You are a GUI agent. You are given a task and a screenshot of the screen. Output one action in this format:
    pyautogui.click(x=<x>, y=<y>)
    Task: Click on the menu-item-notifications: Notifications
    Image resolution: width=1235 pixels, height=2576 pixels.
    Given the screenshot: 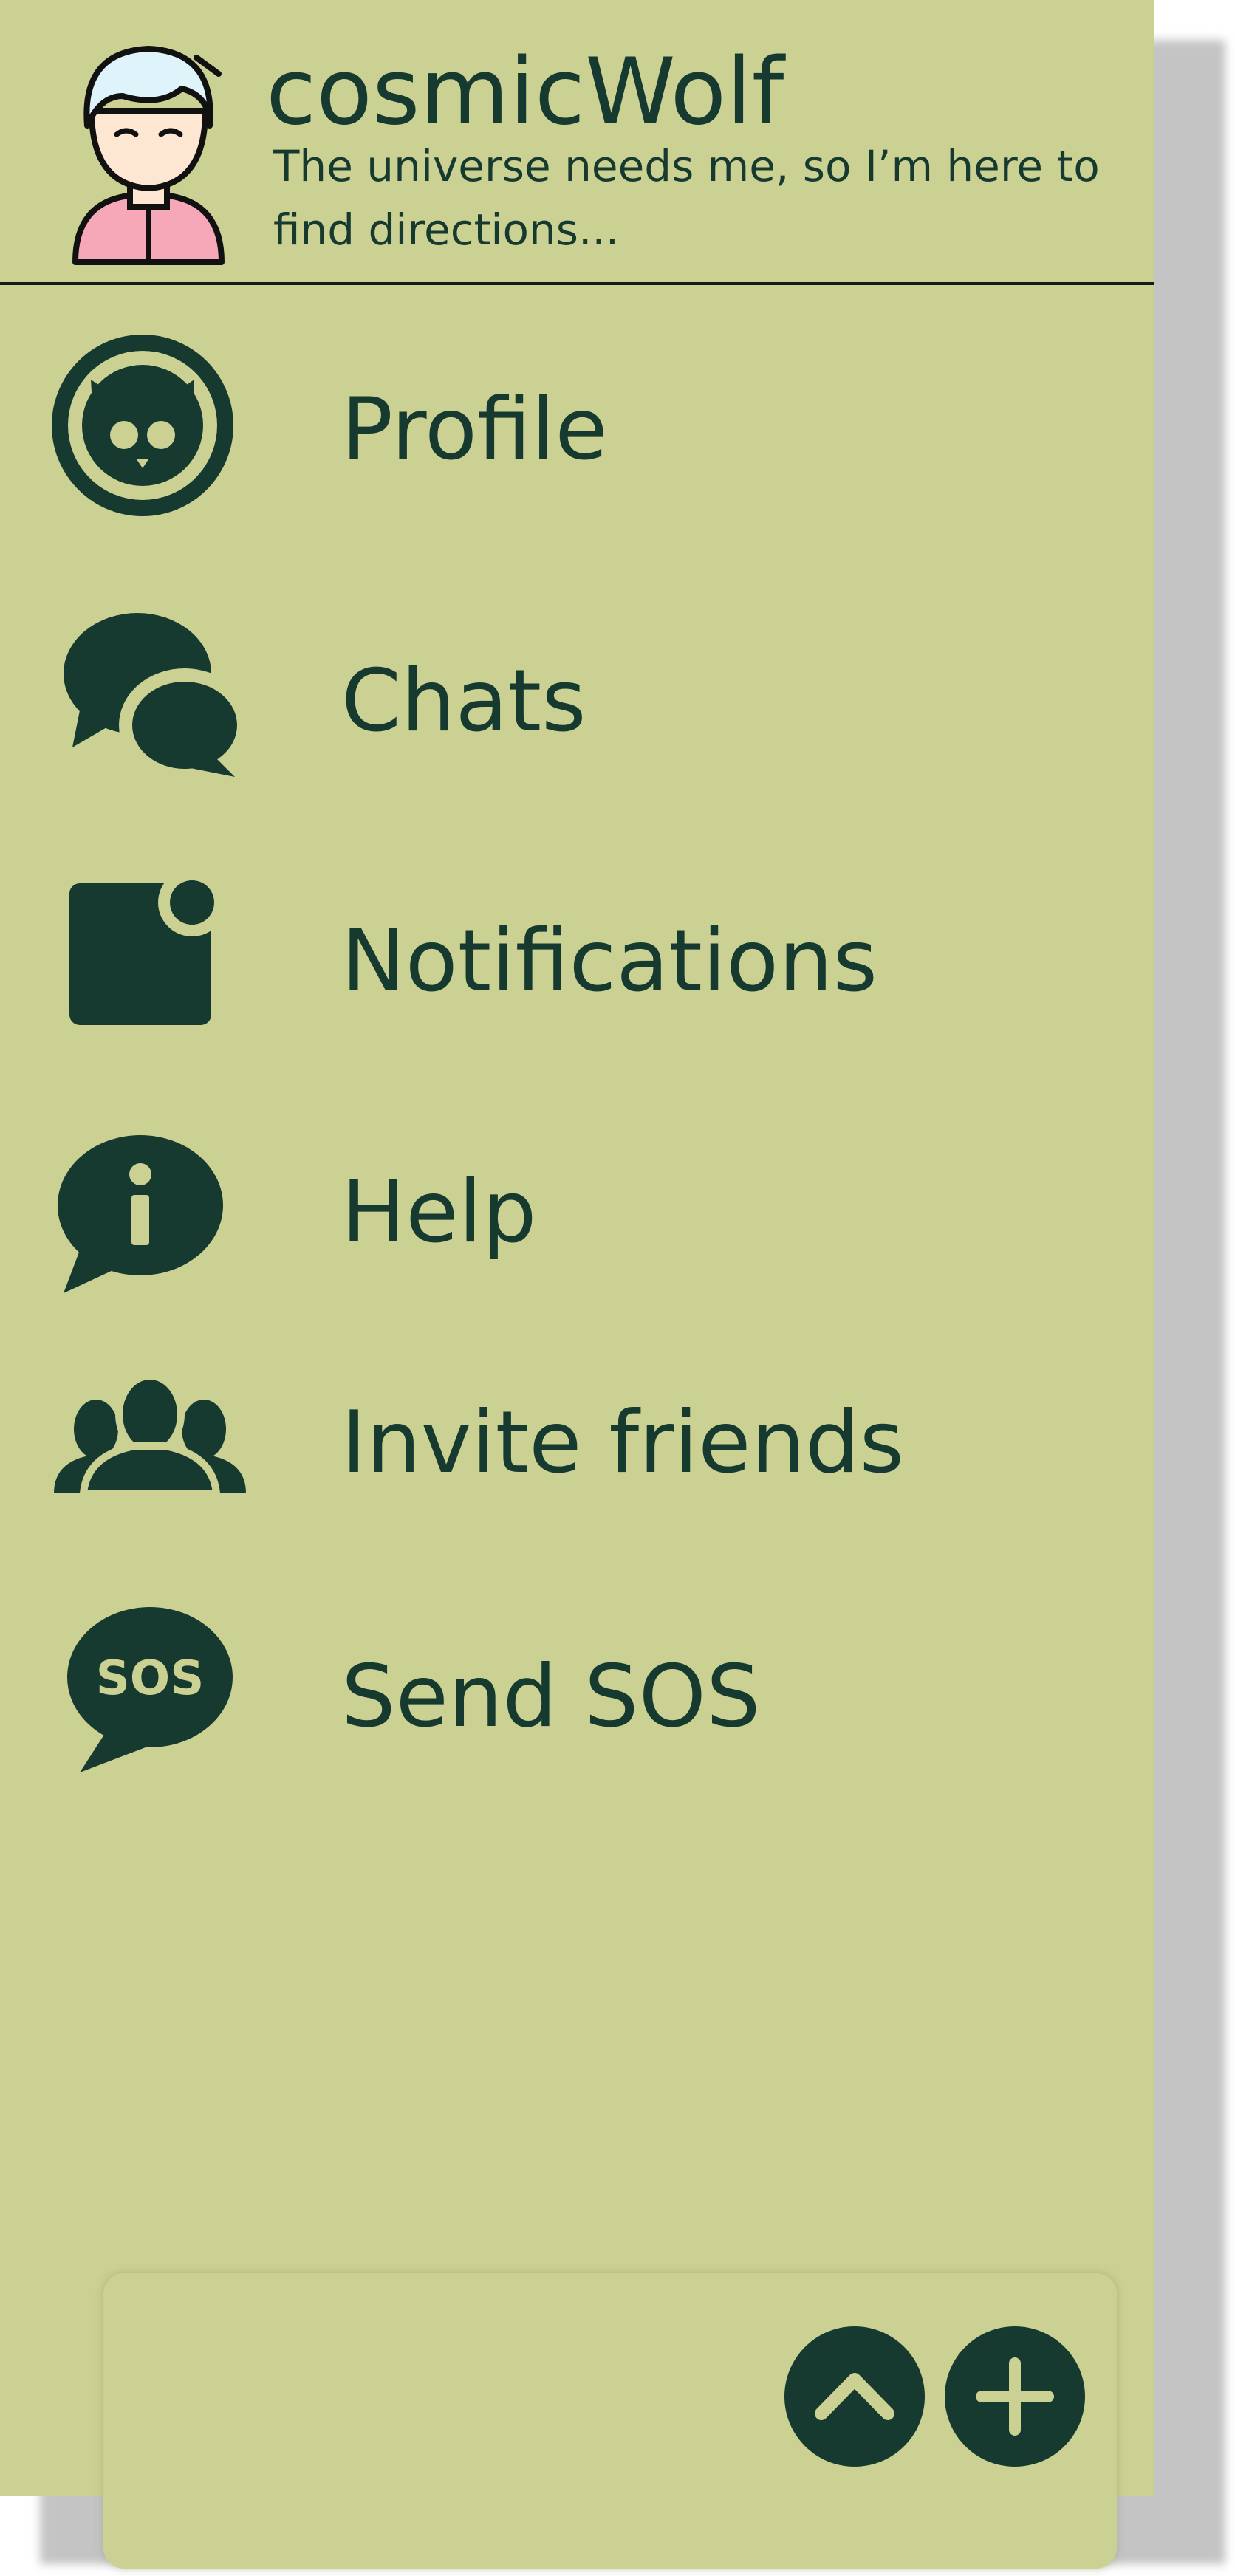 What is the action you would take?
    pyautogui.click(x=577, y=960)
    